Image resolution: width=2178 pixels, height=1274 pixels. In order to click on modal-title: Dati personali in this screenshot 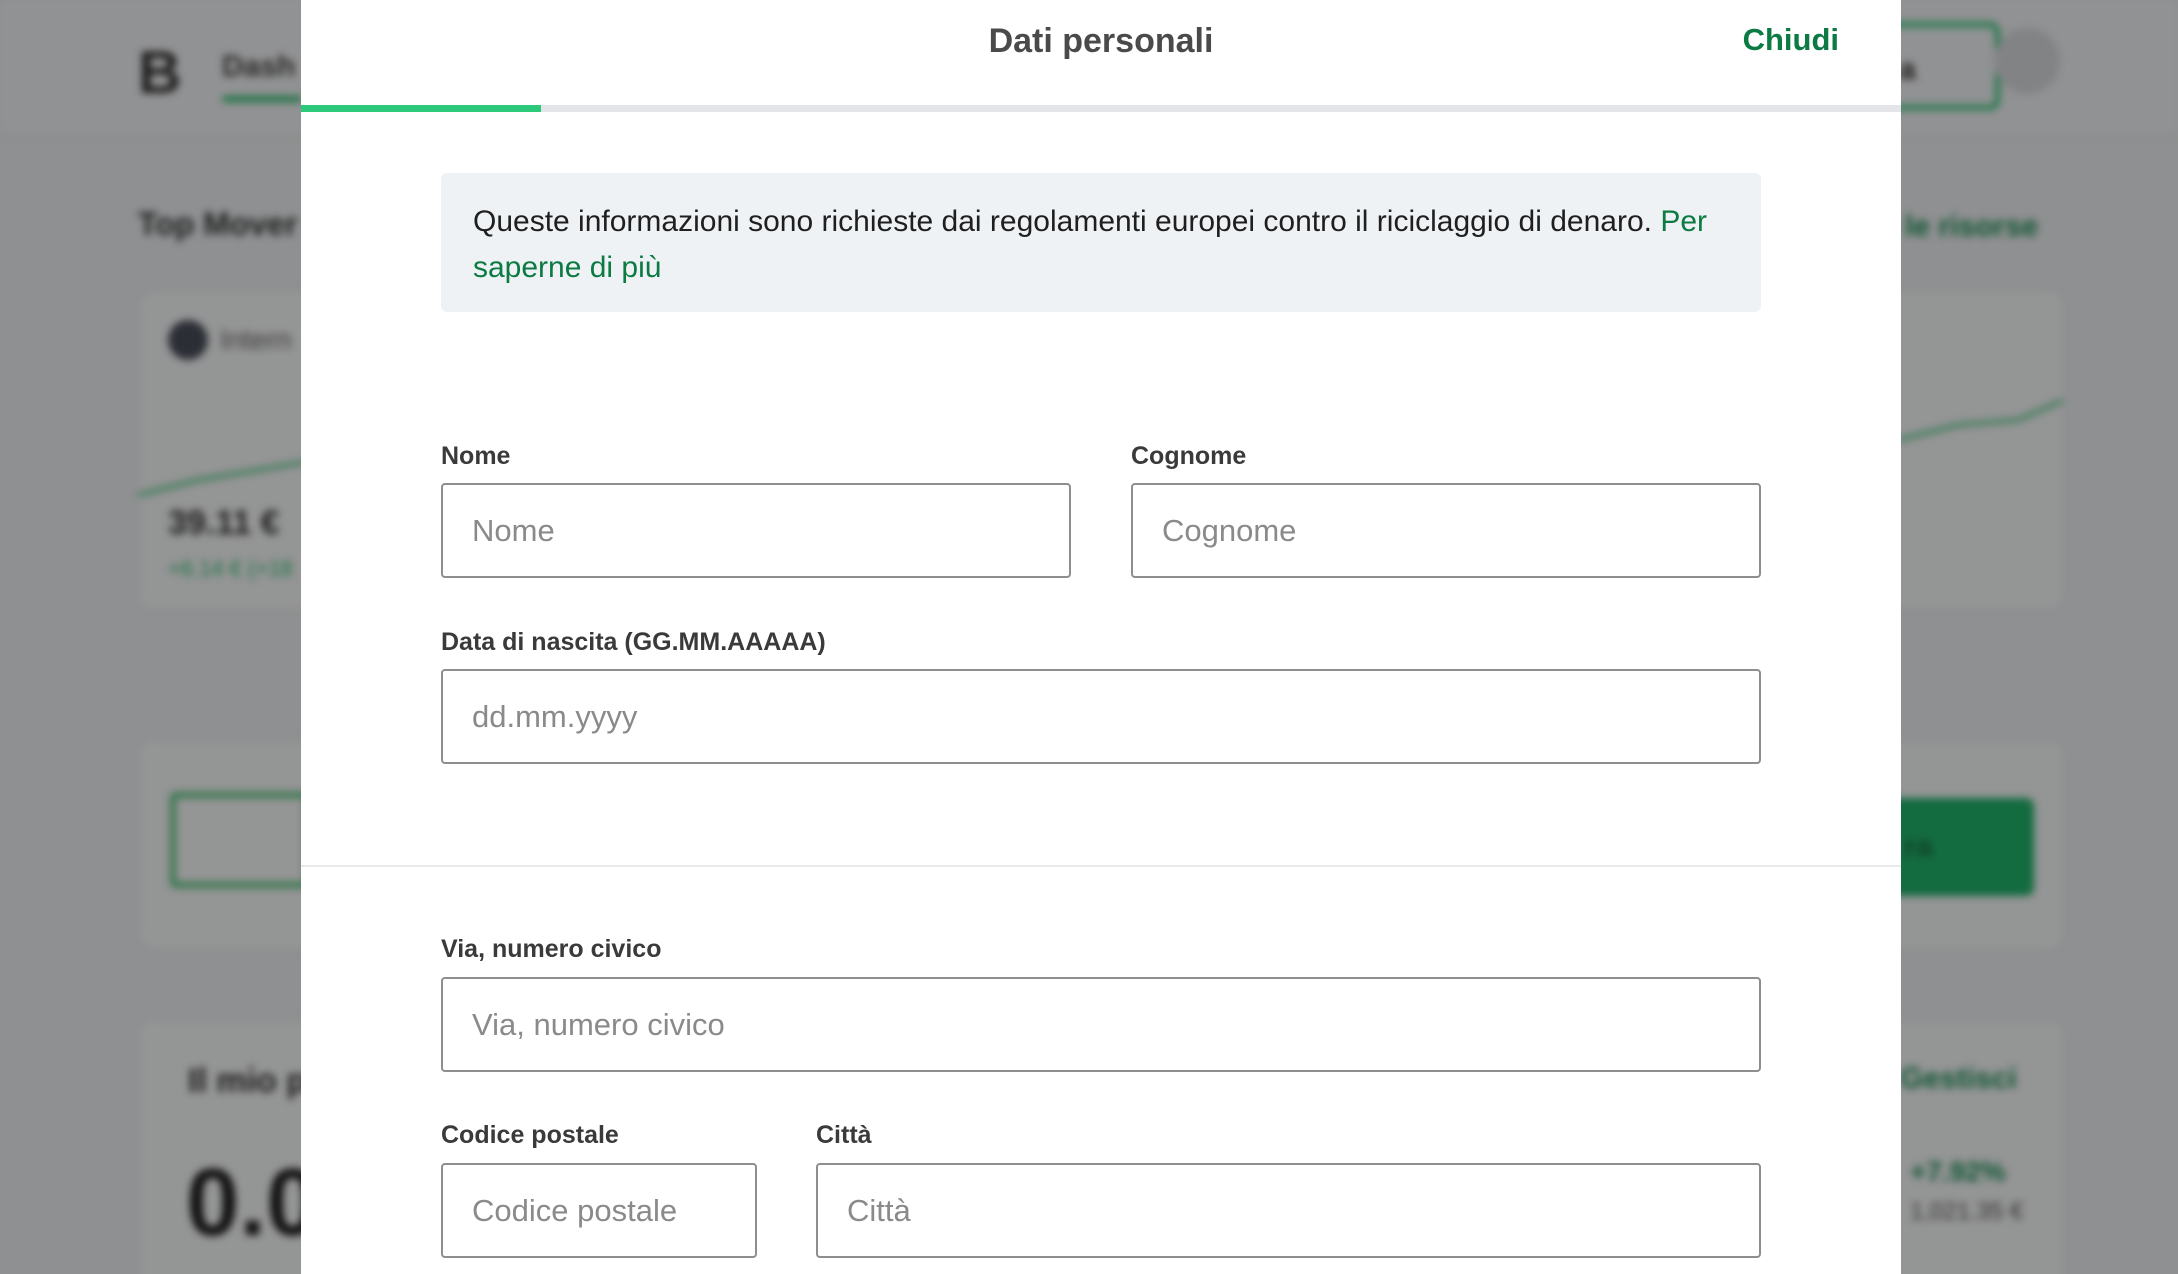, I will do `click(1101, 41)`.